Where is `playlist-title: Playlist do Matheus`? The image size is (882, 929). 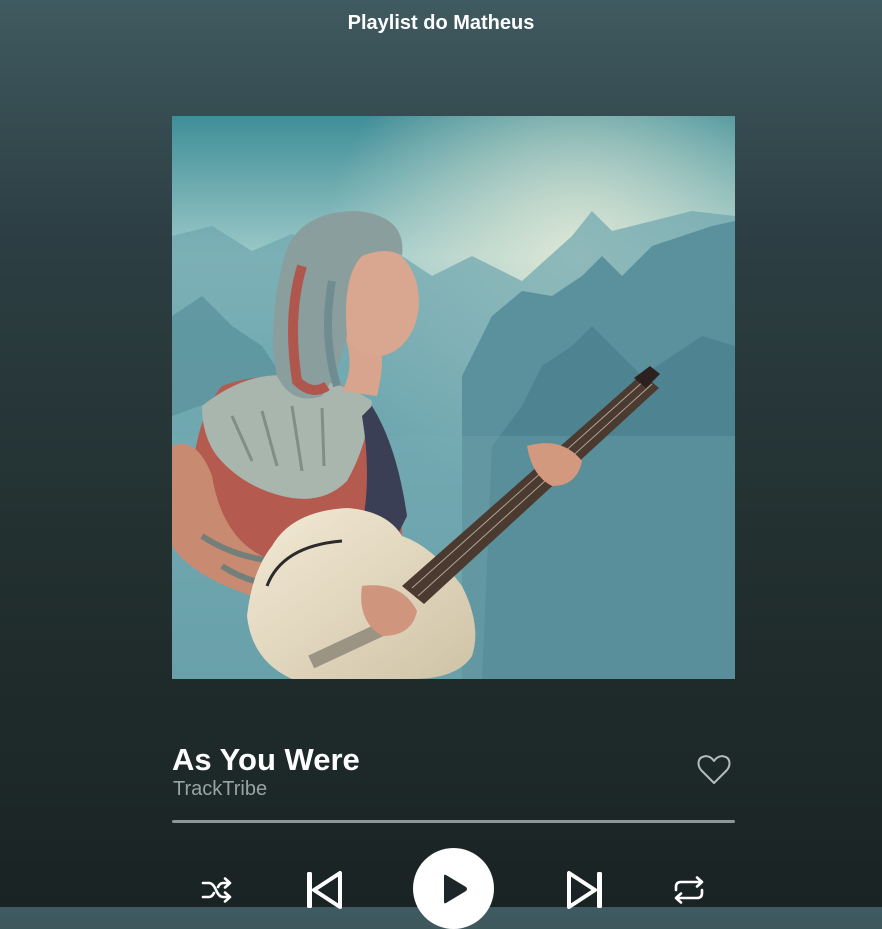
playlist-title: Playlist do Matheus is located at coordinates (441, 23).